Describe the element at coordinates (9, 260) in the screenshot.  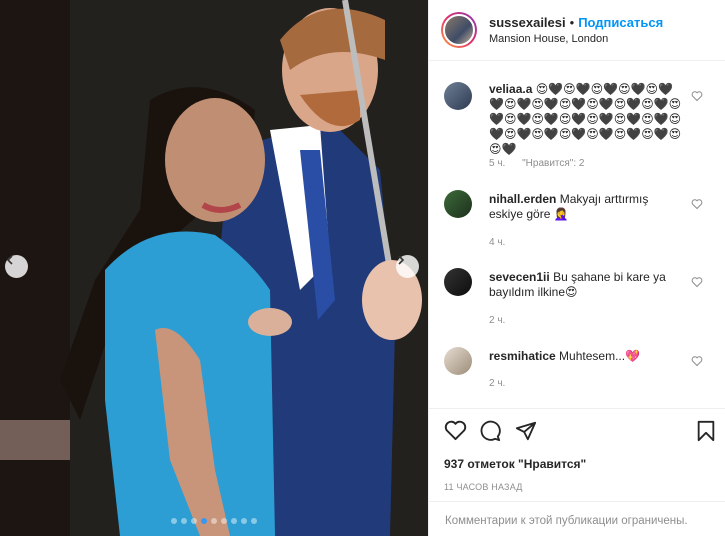
I see `chevron-left-icon` at that location.